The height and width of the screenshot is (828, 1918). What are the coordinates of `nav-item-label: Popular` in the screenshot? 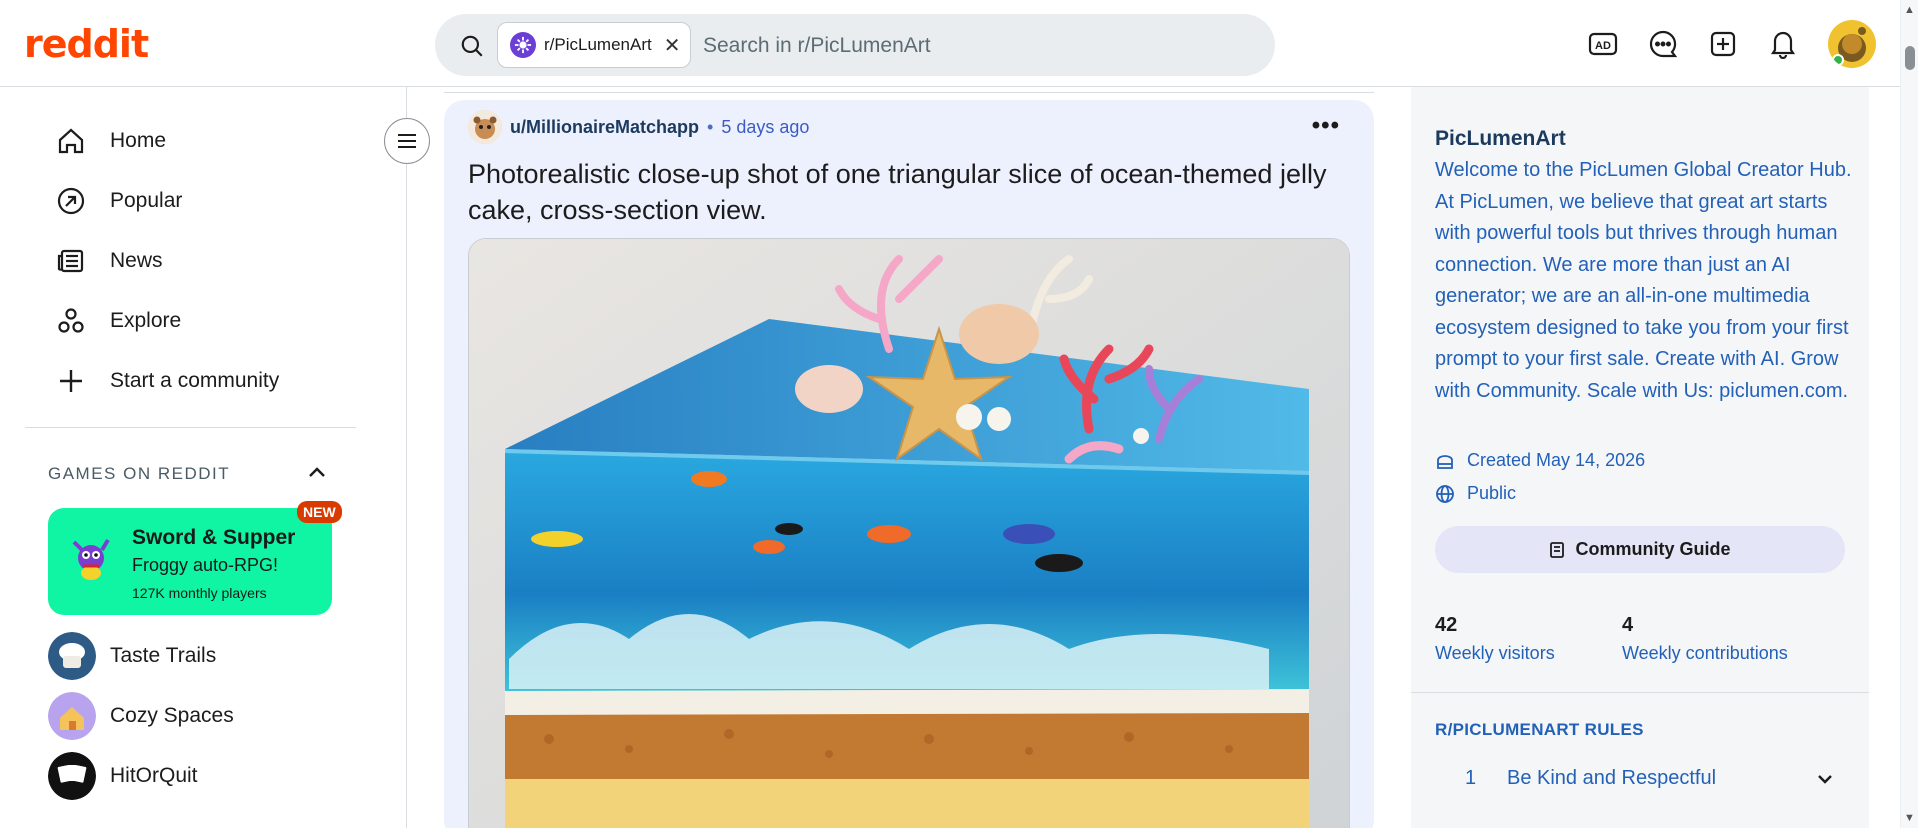 It's located at (146, 200).